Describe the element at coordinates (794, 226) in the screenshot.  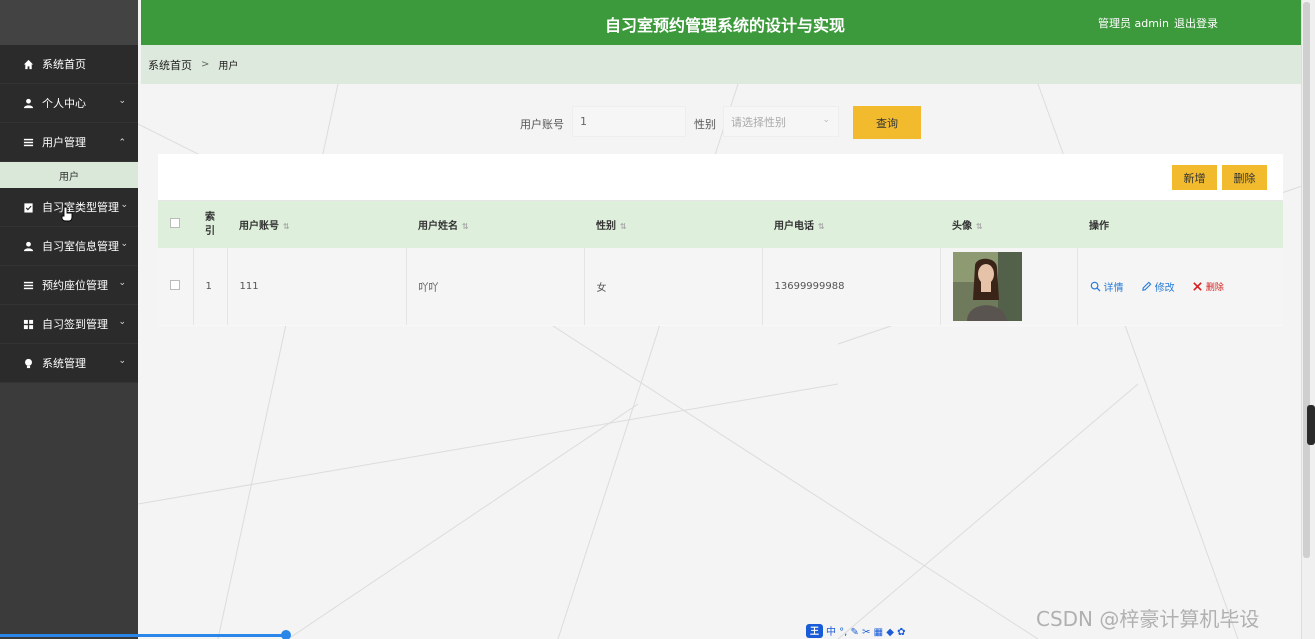
I see `col-phone-label: 用户电话` at that location.